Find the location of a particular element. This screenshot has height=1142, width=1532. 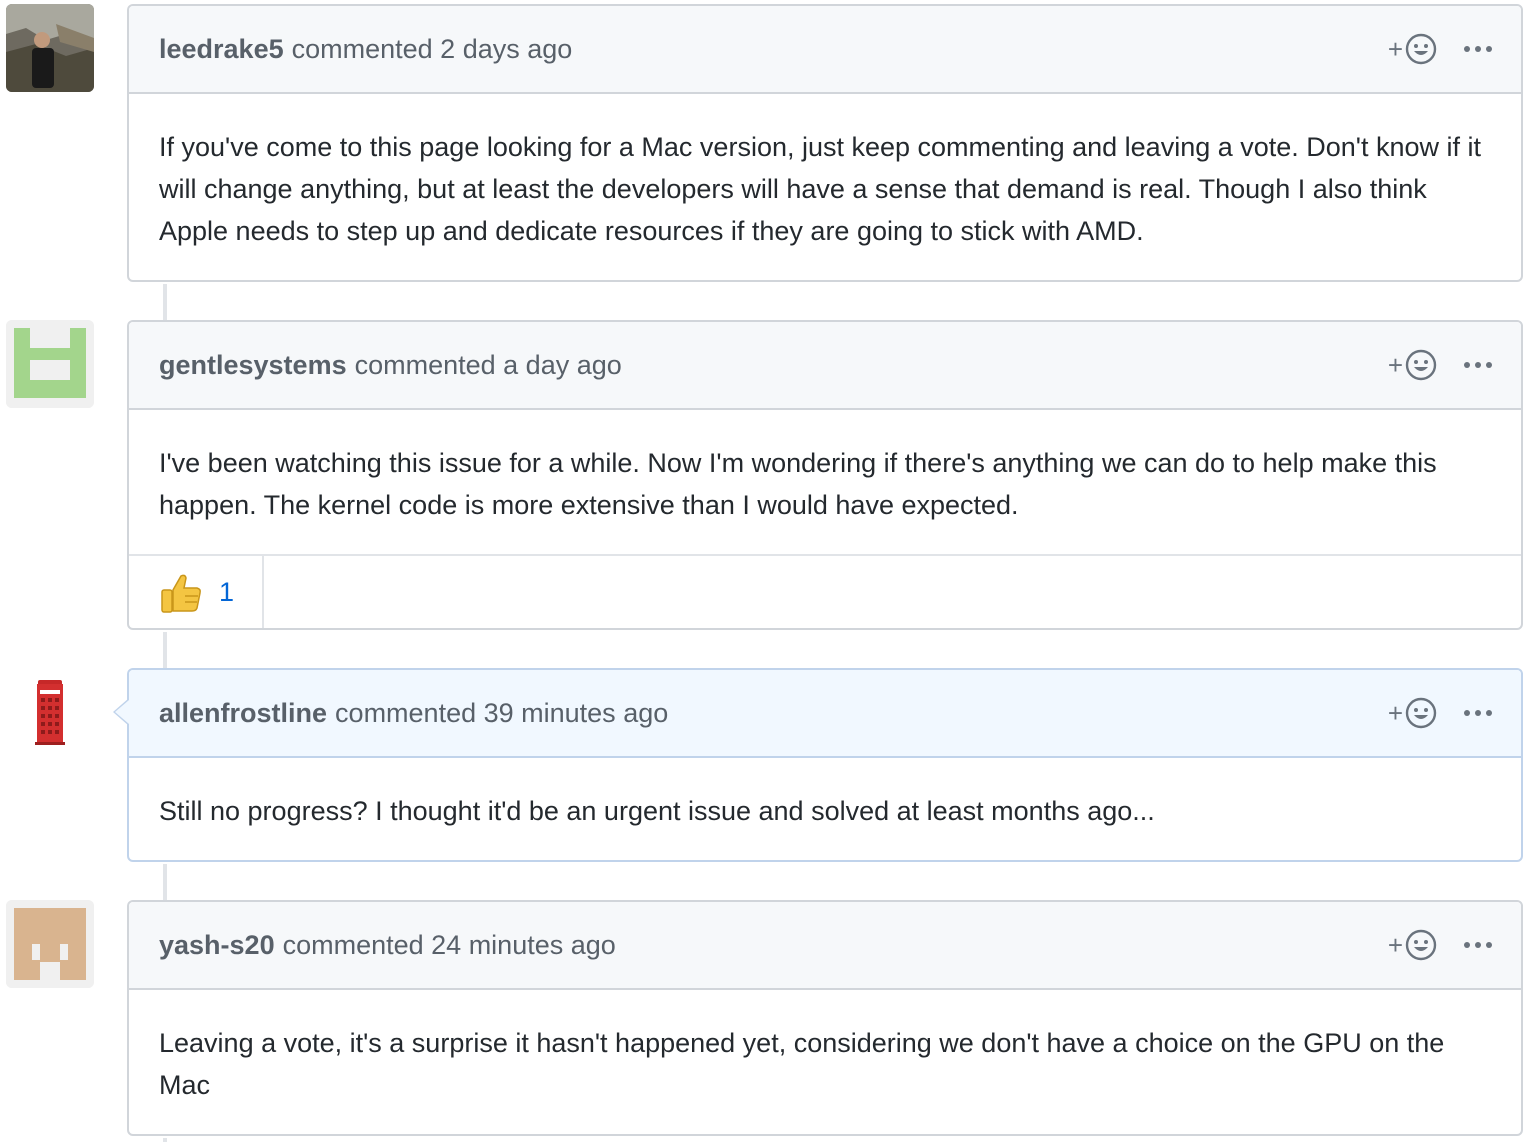

phone-booth-icon is located at coordinates (50, 712).